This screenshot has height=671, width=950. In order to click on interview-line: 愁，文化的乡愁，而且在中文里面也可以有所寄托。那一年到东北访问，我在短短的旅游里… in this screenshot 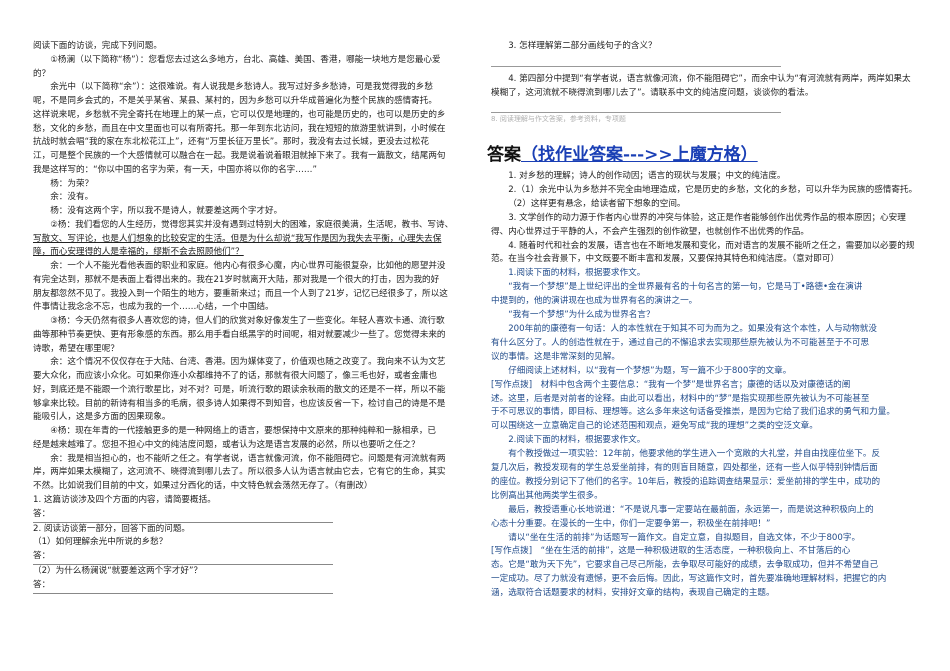, I will do `click(239, 128)`.